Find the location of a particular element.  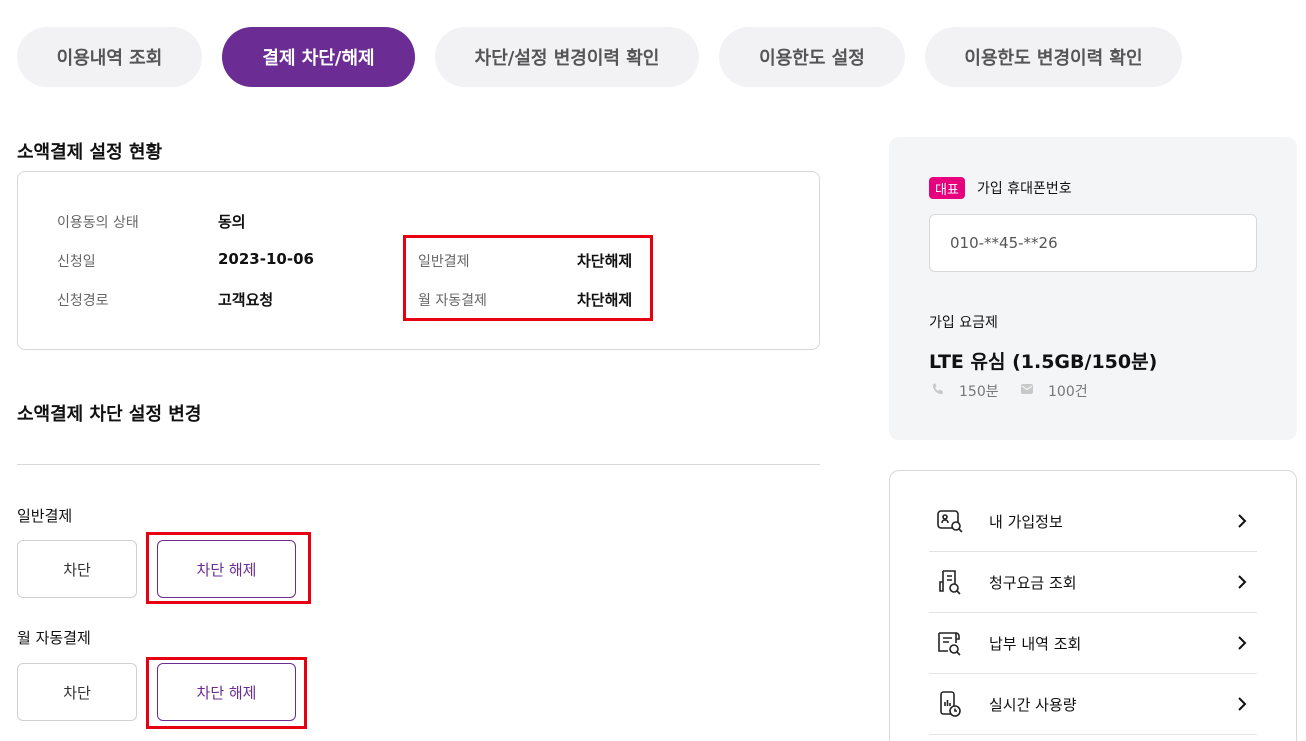

monthly-unblock-highlight is located at coordinates (226, 693).